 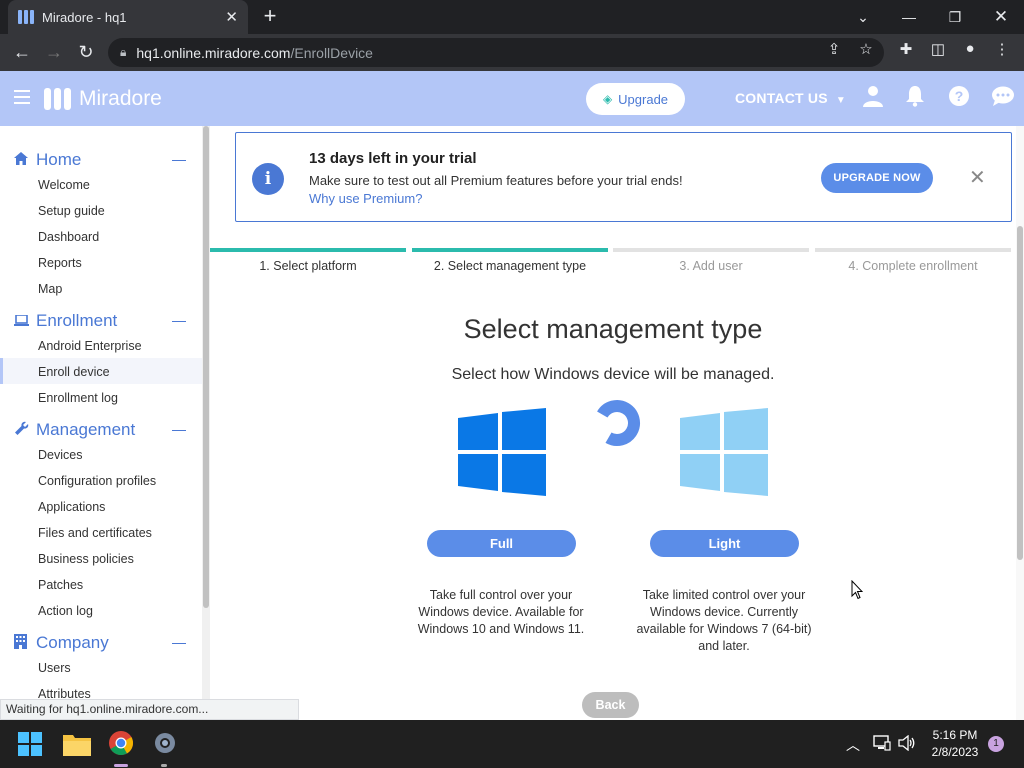 What do you see at coordinates (121, 743) in the screenshot?
I see `chrome-icon` at bounding box center [121, 743].